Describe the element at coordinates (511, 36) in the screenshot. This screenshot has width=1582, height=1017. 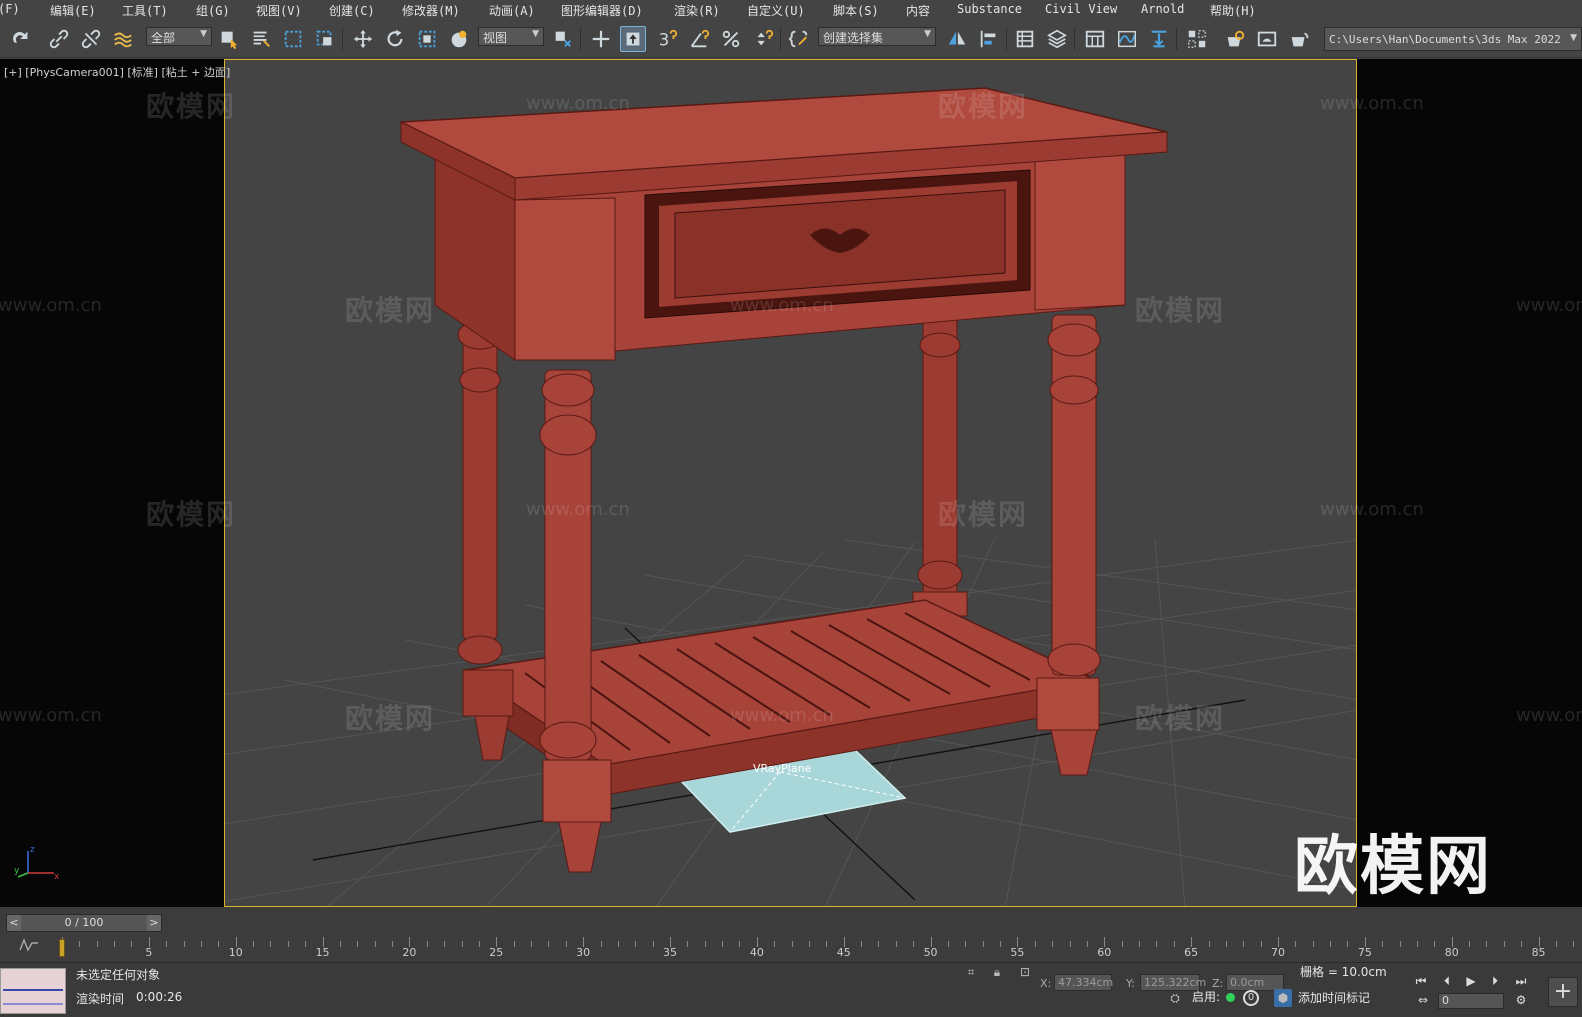
I see `reference-coordinate-dropdown: 视图 ▼` at that location.